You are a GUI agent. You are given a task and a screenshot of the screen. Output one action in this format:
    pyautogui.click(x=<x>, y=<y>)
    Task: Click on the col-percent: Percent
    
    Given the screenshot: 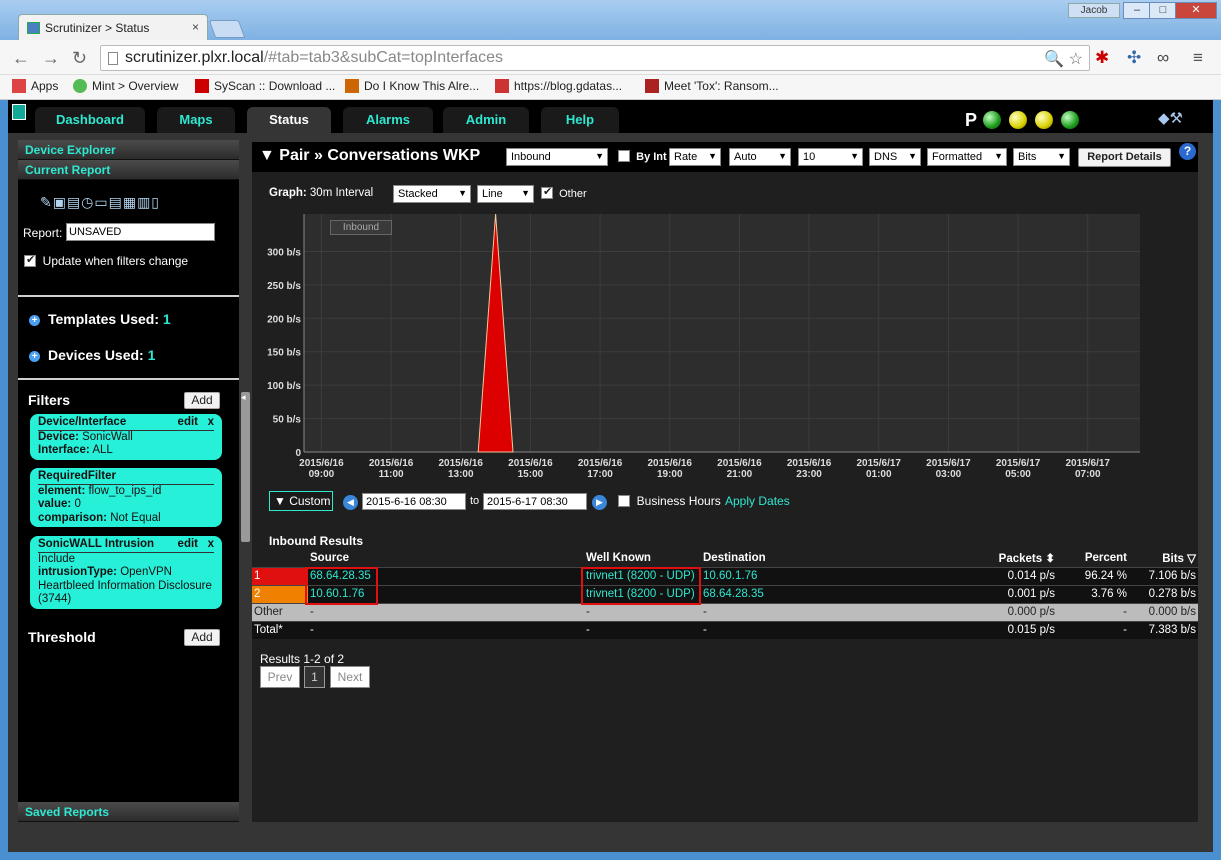 What is the action you would take?
    pyautogui.click(x=1093, y=558)
    